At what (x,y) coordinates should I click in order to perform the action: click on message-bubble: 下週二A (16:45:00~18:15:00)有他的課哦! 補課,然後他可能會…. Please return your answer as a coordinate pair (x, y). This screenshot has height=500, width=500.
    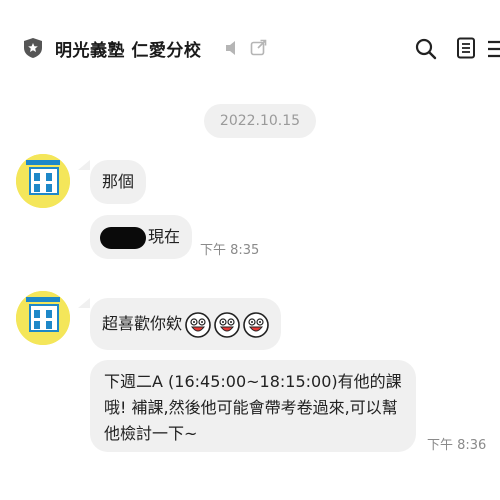
    Looking at the image, I should click on (253, 406).